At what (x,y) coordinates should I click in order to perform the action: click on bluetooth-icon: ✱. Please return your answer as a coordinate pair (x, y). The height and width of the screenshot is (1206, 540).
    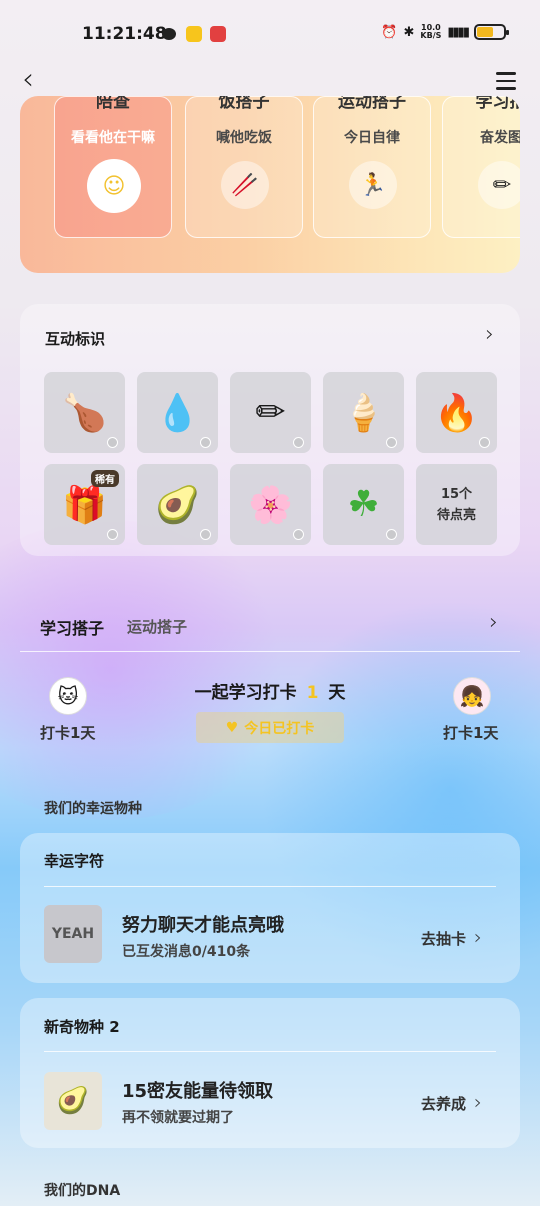
    Looking at the image, I should click on (409, 32).